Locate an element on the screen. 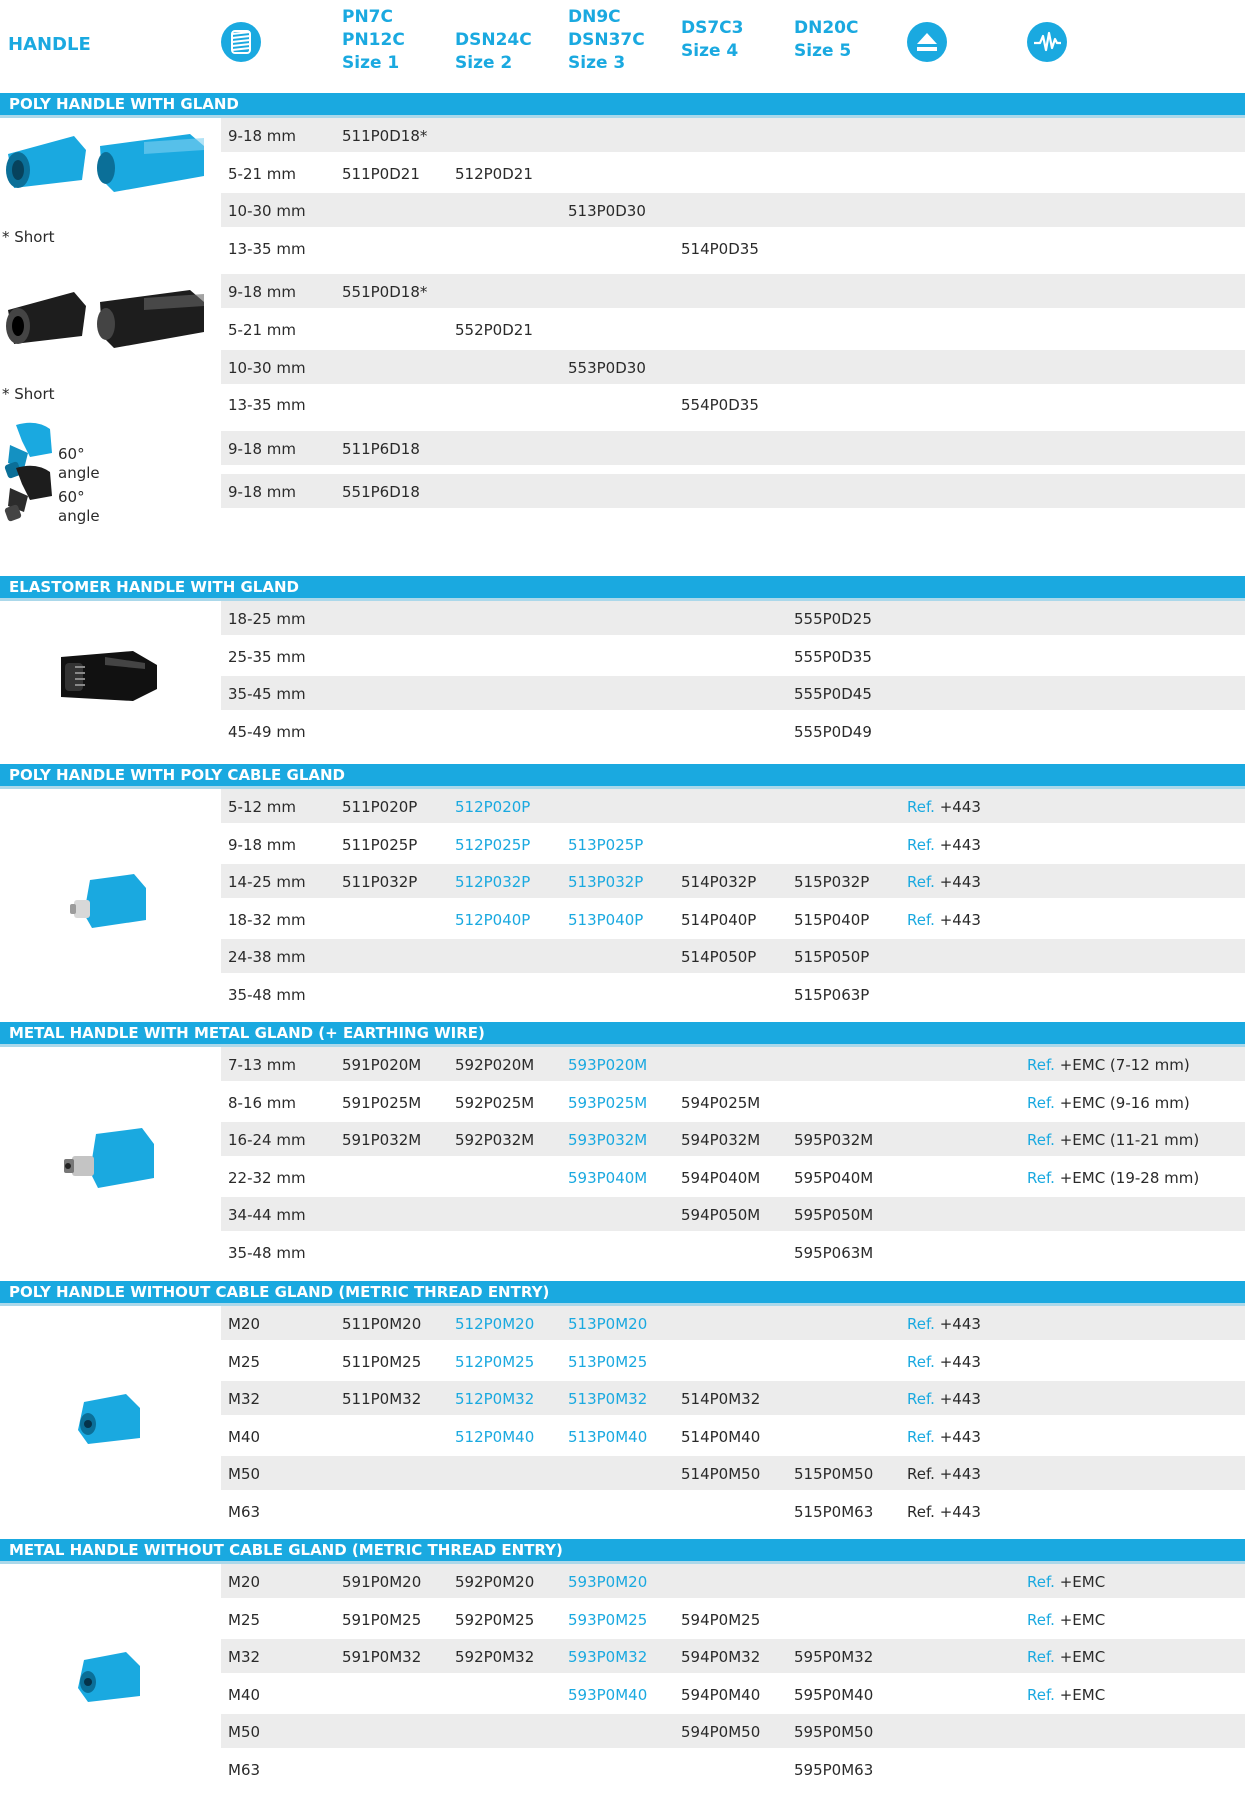 This screenshot has width=1245, height=1796. part-number: 593P0M32 is located at coordinates (608, 1657).